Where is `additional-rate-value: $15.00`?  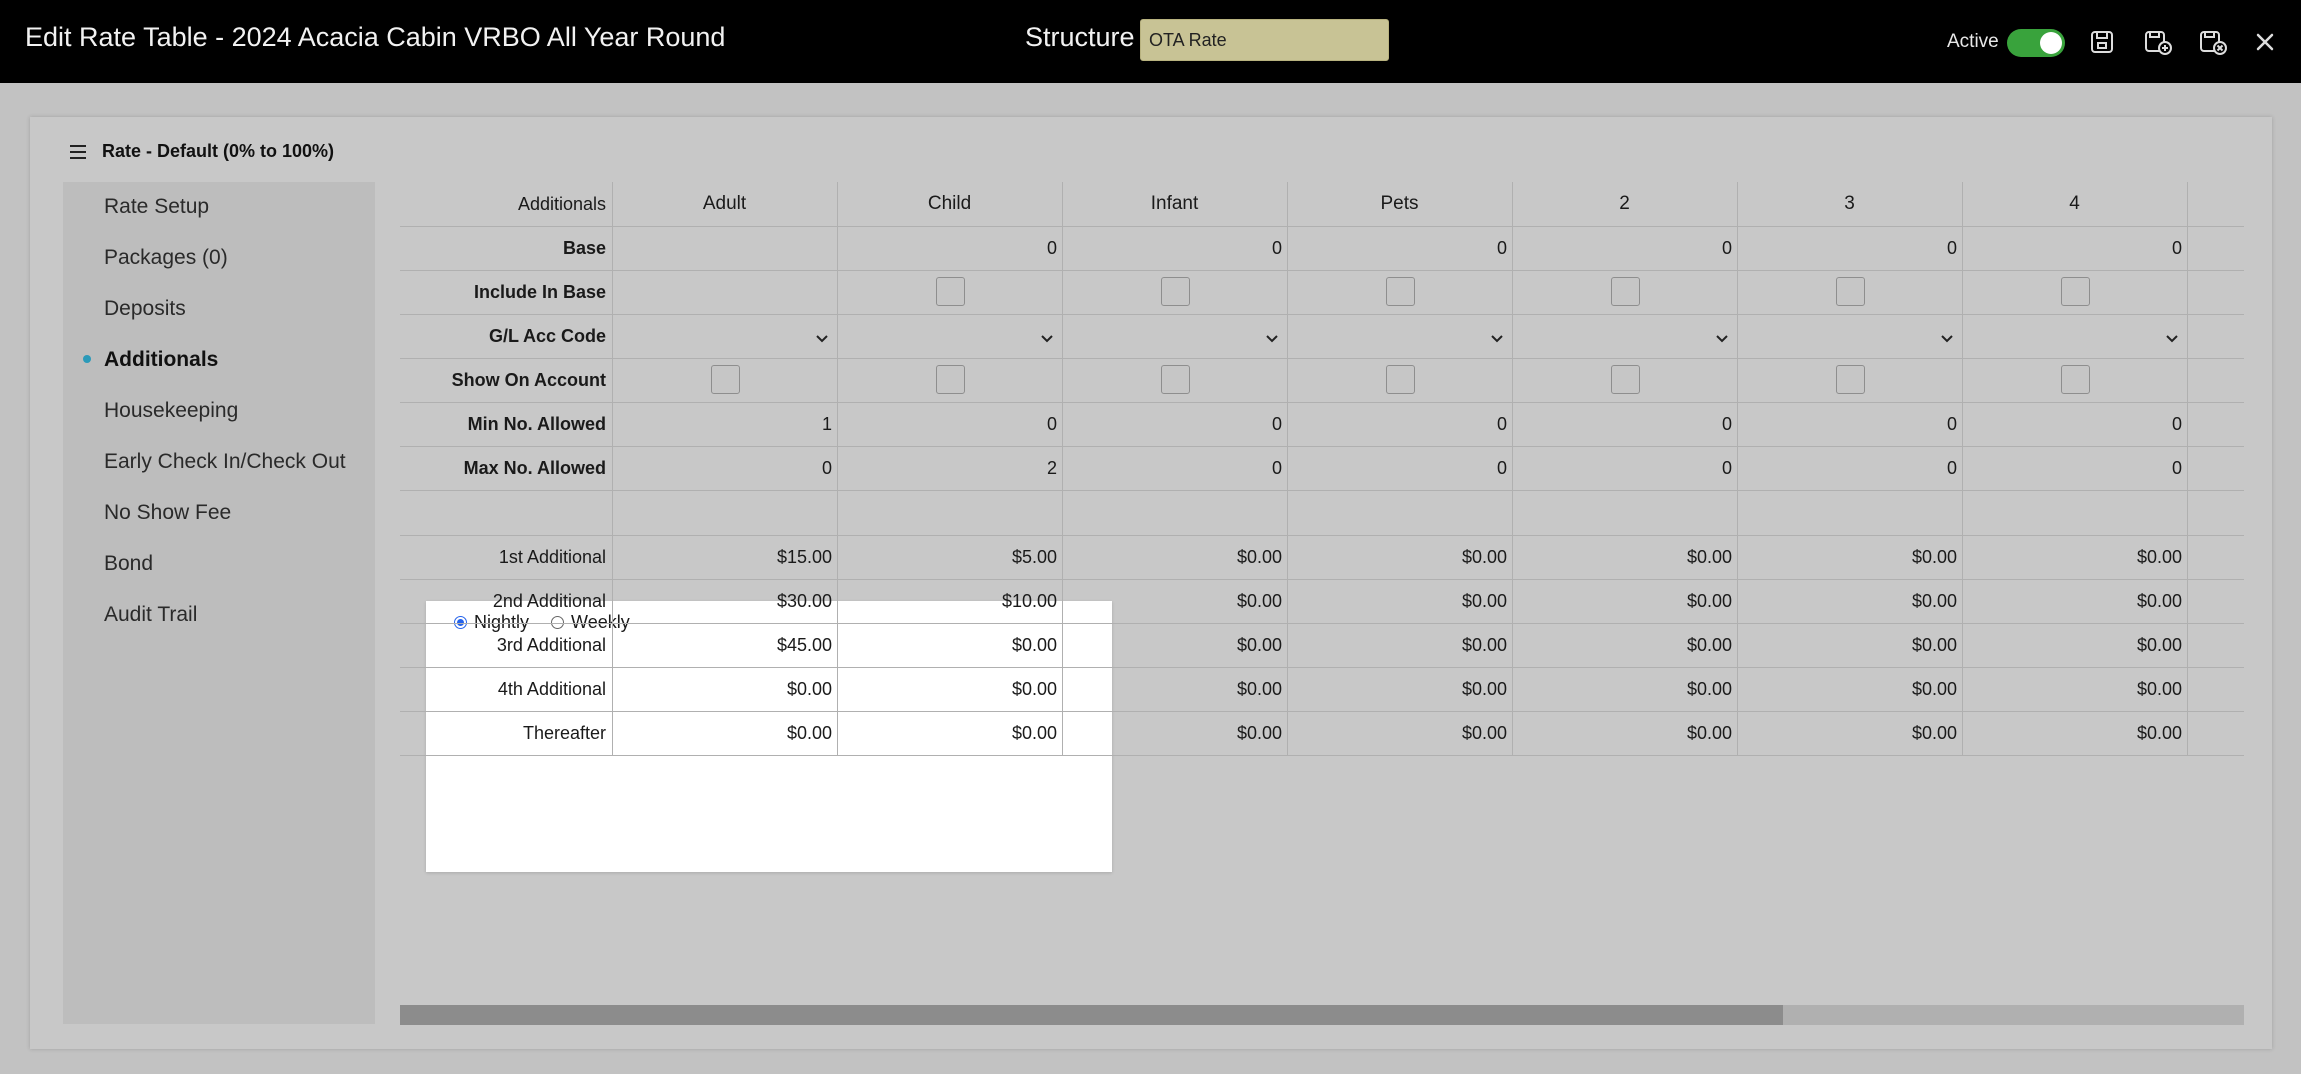 additional-rate-value: $15.00 is located at coordinates (724, 557).